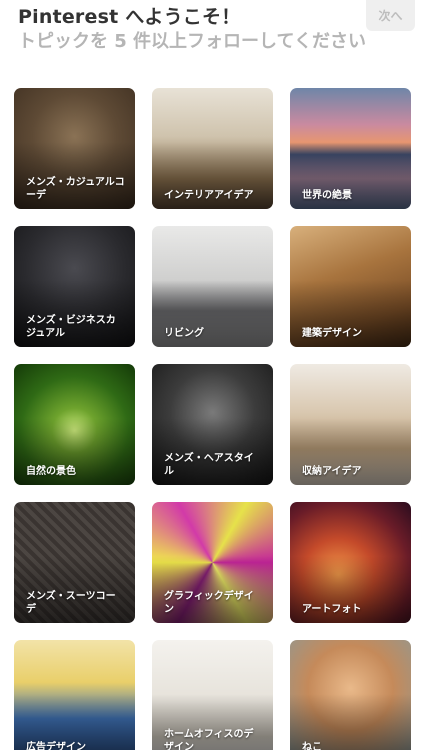  What do you see at coordinates (332, 333) in the screenshot?
I see `topic-label: 建築デザイン` at bounding box center [332, 333].